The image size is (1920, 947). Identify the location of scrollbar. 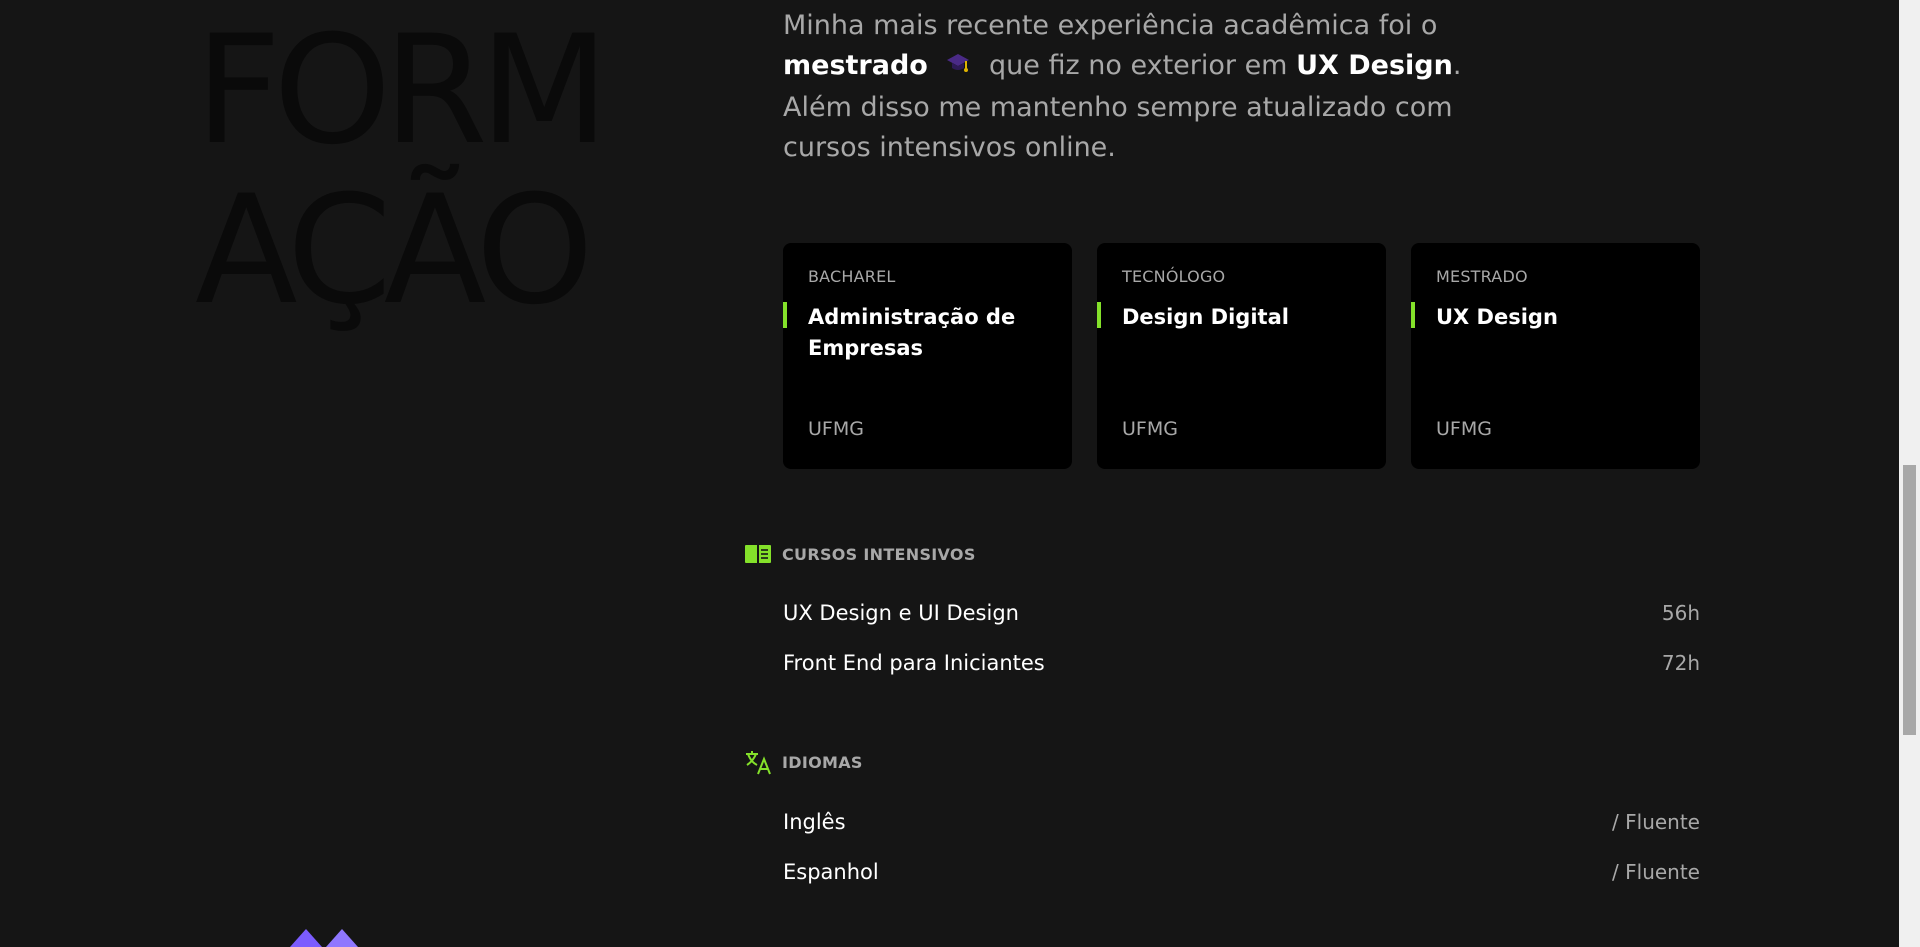
(1909, 473).